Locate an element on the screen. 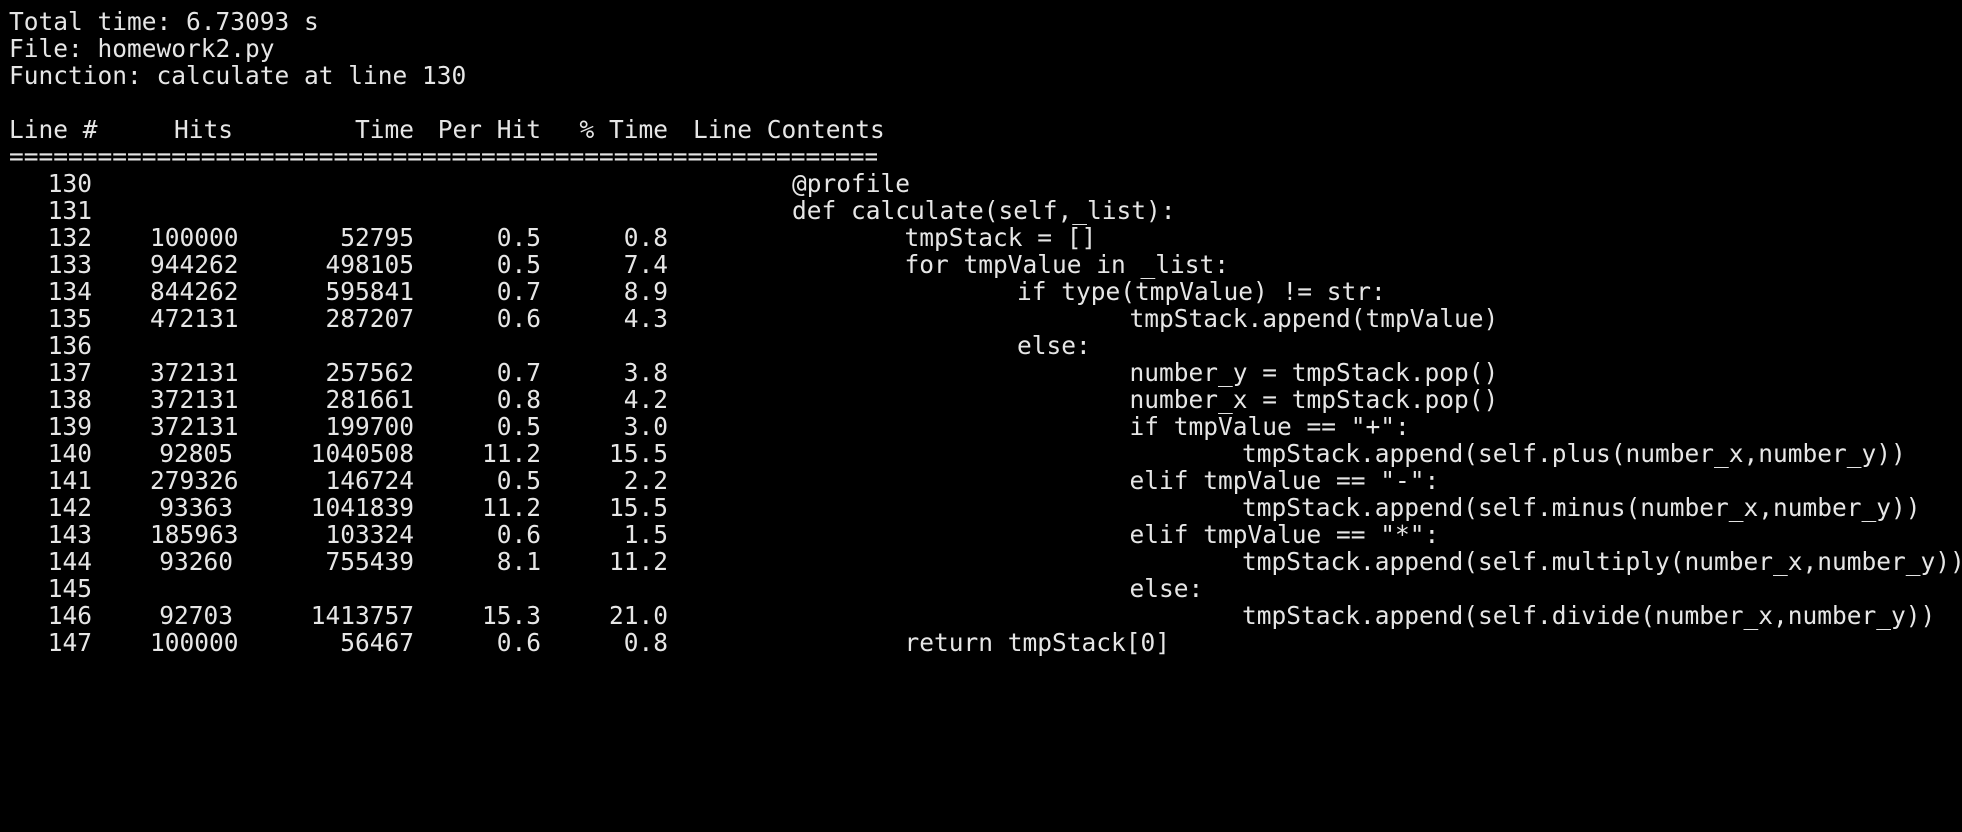 The image size is (1962, 832). cell-per-hit: 0.6 is located at coordinates (518, 642).